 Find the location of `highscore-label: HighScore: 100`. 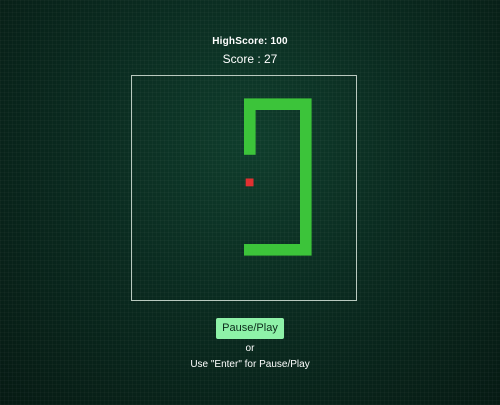

highscore-label: HighScore: 100 is located at coordinates (250, 41).